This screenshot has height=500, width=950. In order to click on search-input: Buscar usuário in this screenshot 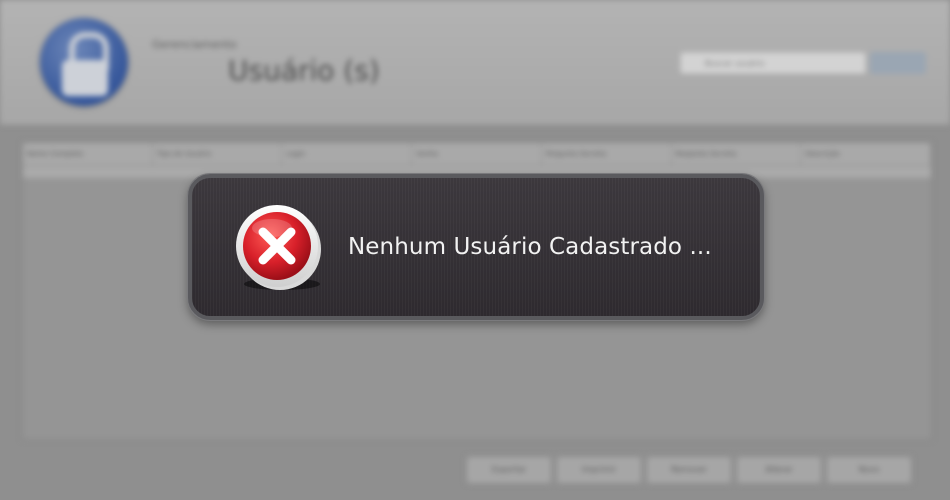, I will do `click(773, 63)`.